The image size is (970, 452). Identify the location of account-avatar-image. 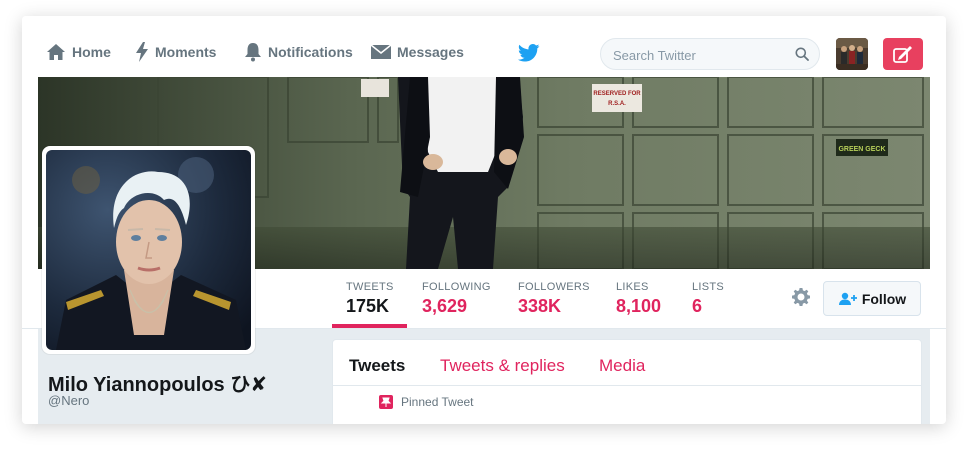
(852, 54).